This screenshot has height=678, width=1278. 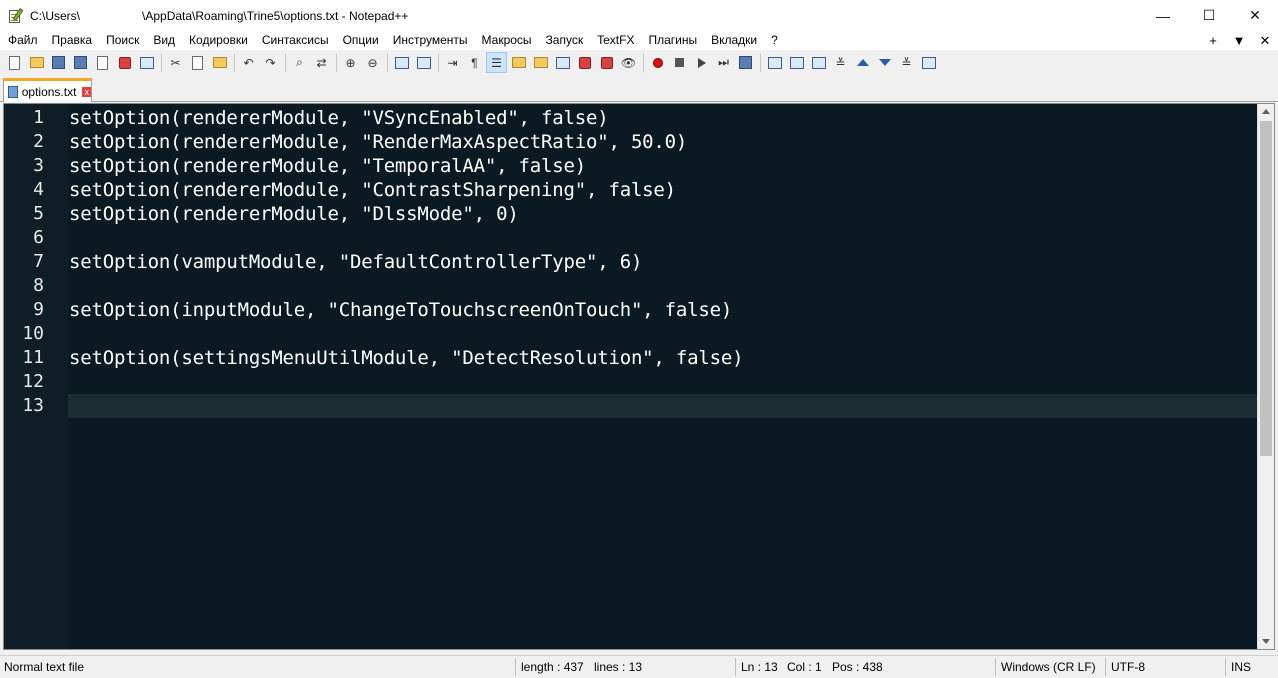 What do you see at coordinates (1209, 15) in the screenshot?
I see `maximize-button: ☐` at bounding box center [1209, 15].